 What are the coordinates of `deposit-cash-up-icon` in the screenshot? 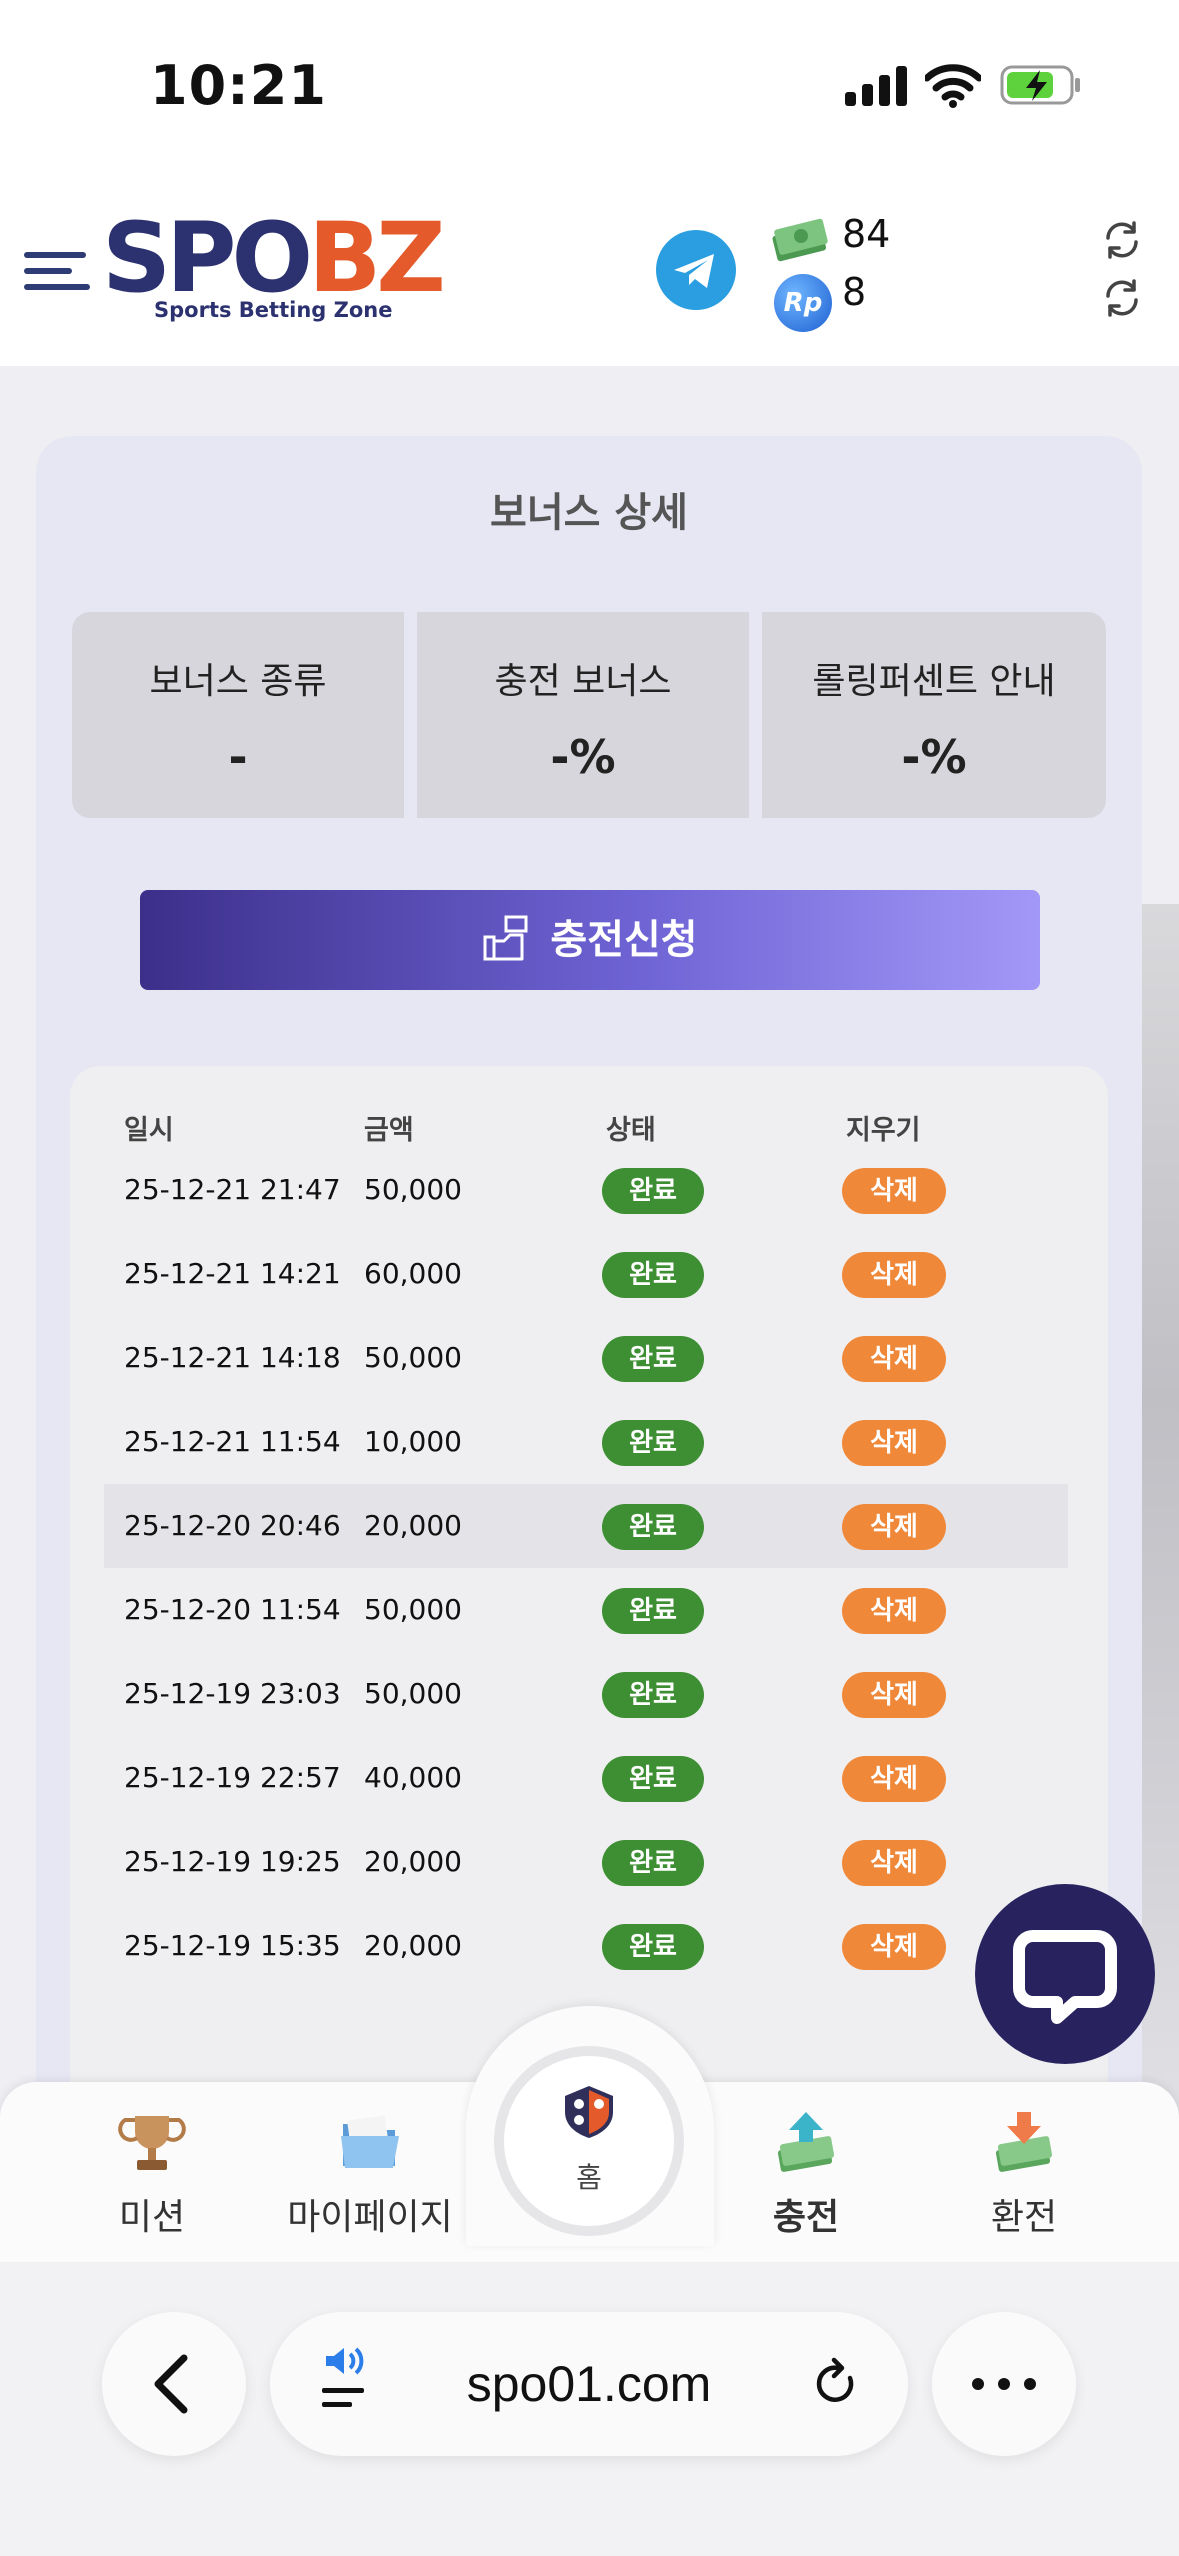 It's located at (806, 2142).